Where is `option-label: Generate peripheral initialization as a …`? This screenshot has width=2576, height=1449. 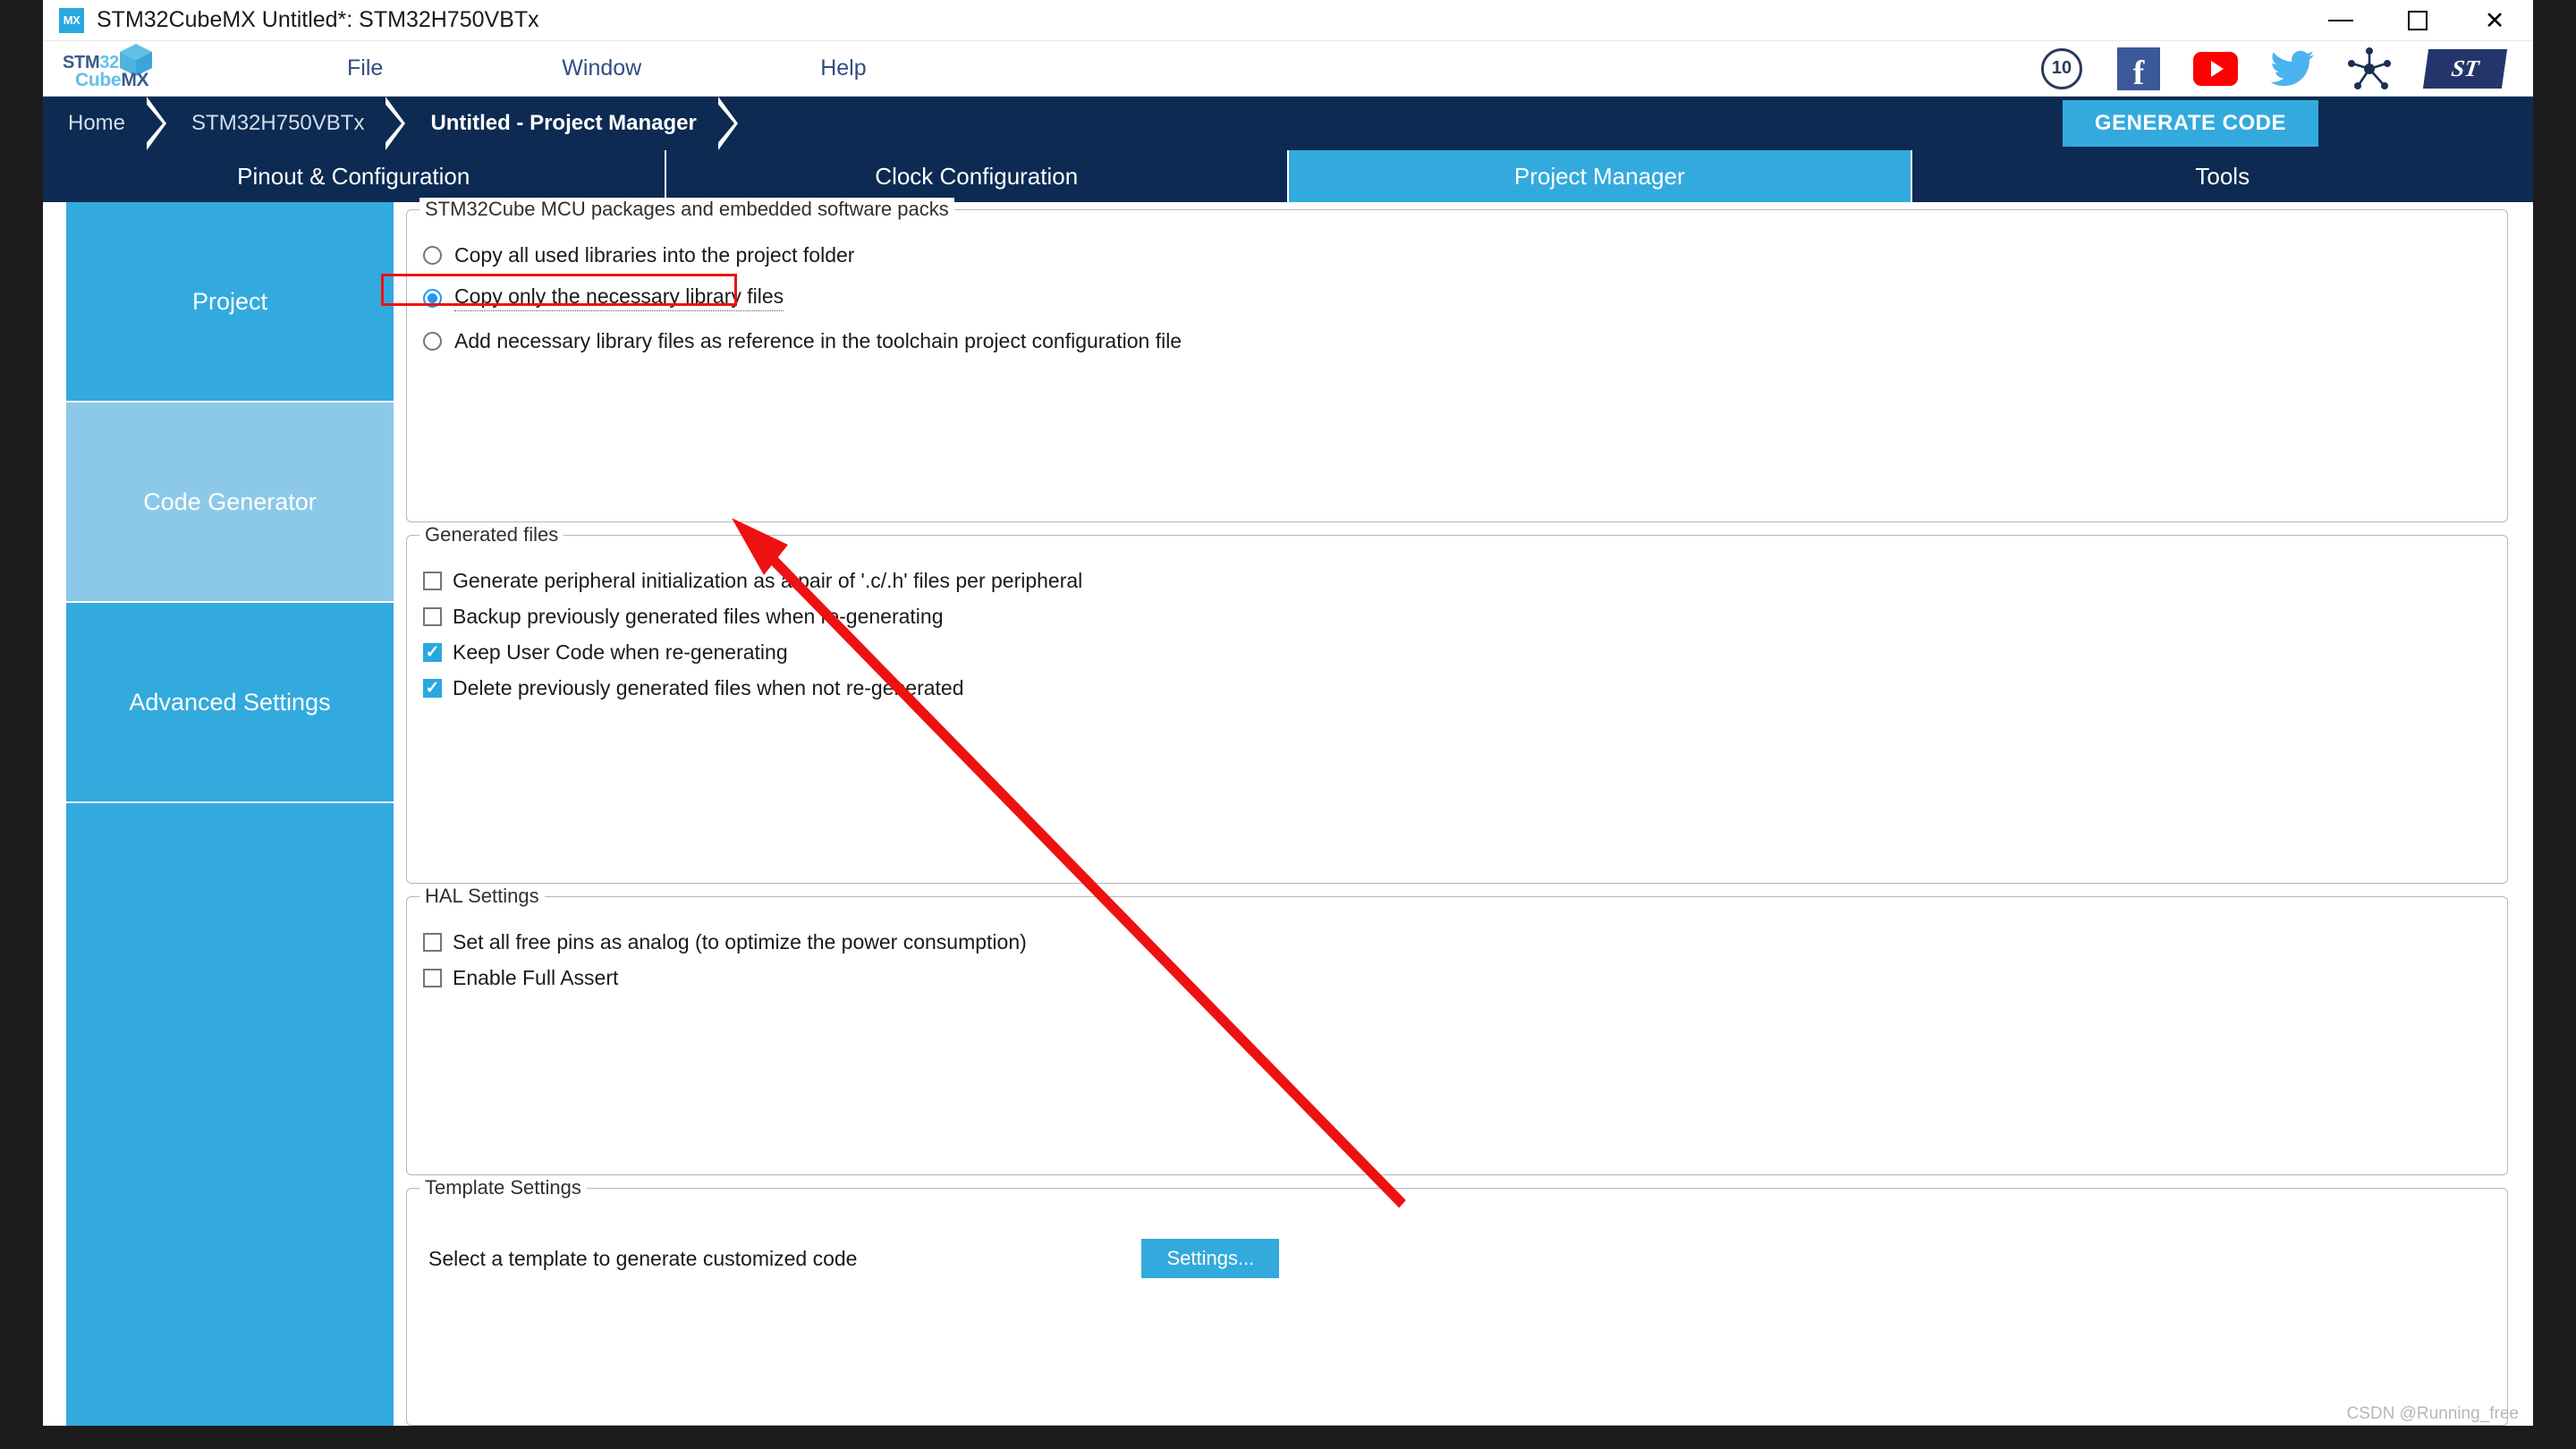 option-label: Generate peripheral initialization as a … is located at coordinates (768, 580).